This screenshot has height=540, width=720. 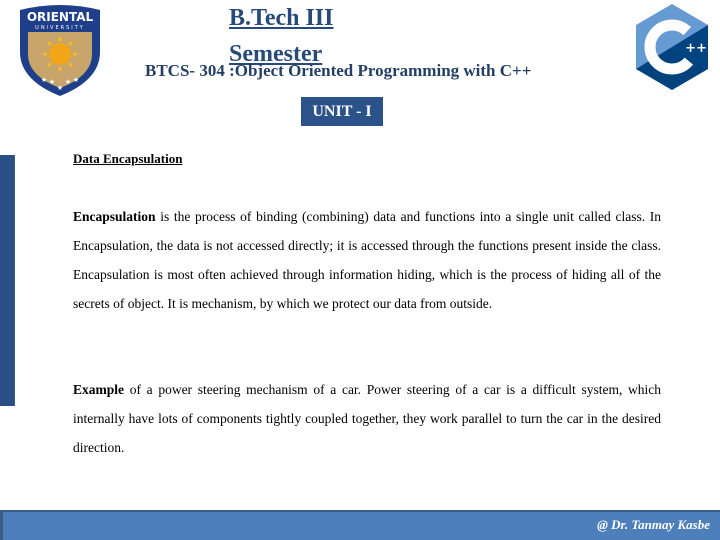 I want to click on cpp-logo: ++, so click(x=672, y=47).